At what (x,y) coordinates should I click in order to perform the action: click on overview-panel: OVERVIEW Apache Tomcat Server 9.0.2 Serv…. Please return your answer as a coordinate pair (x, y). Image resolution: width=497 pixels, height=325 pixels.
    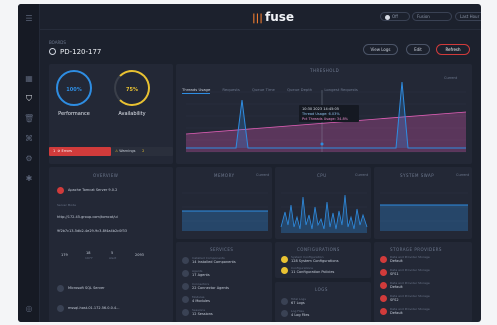
    Looking at the image, I should click on (111, 244).